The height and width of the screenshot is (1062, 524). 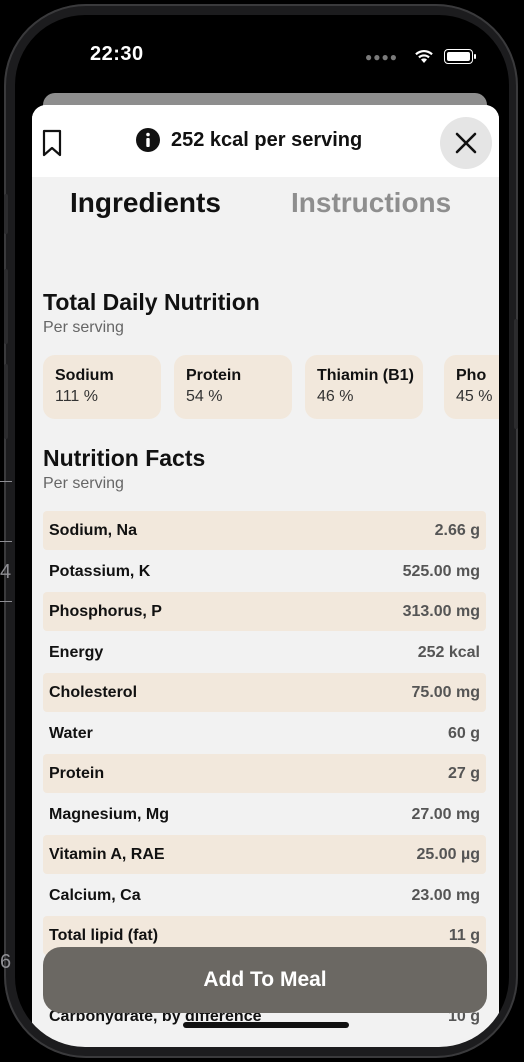 What do you see at coordinates (474, 396) in the screenshot?
I see `nutrient-card-percent: 45 %` at bounding box center [474, 396].